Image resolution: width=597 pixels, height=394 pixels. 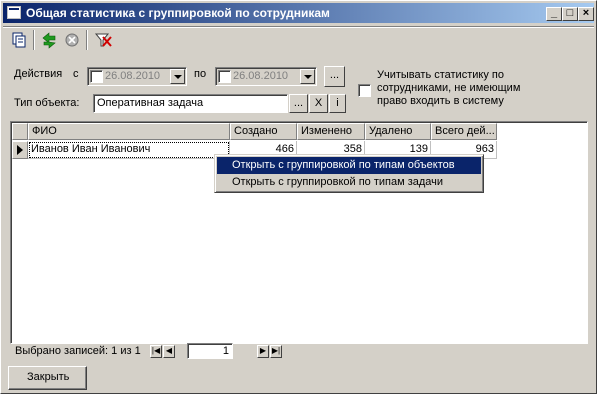 I want to click on clear-filter-icon, so click(x=103, y=40).